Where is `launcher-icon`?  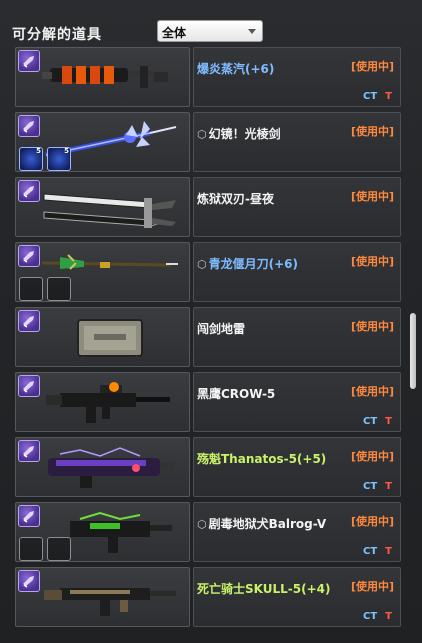
launcher-icon is located at coordinates (111, 467).